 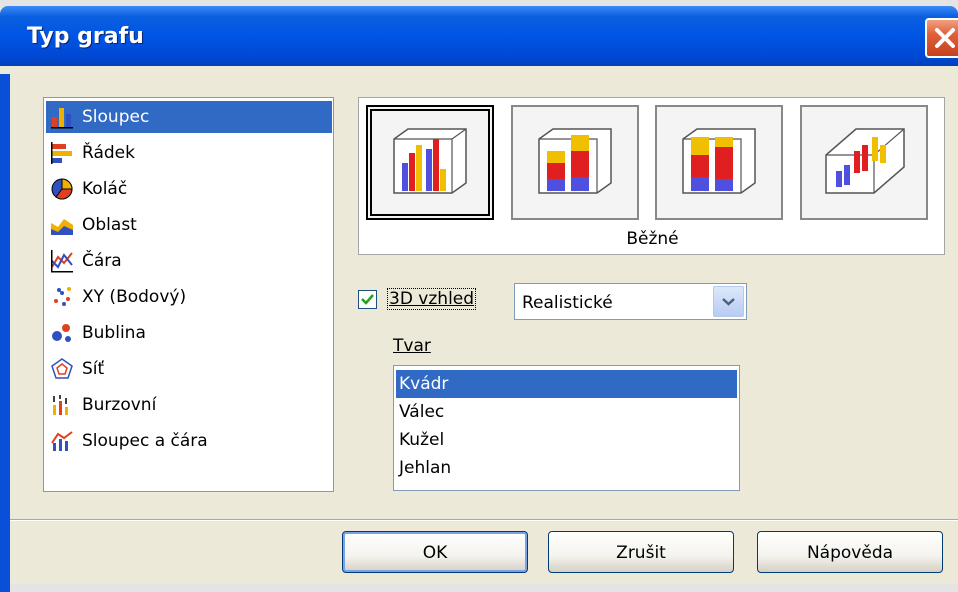 What do you see at coordinates (189, 225) in the screenshot?
I see `chart-type-item-area: Oblast` at bounding box center [189, 225].